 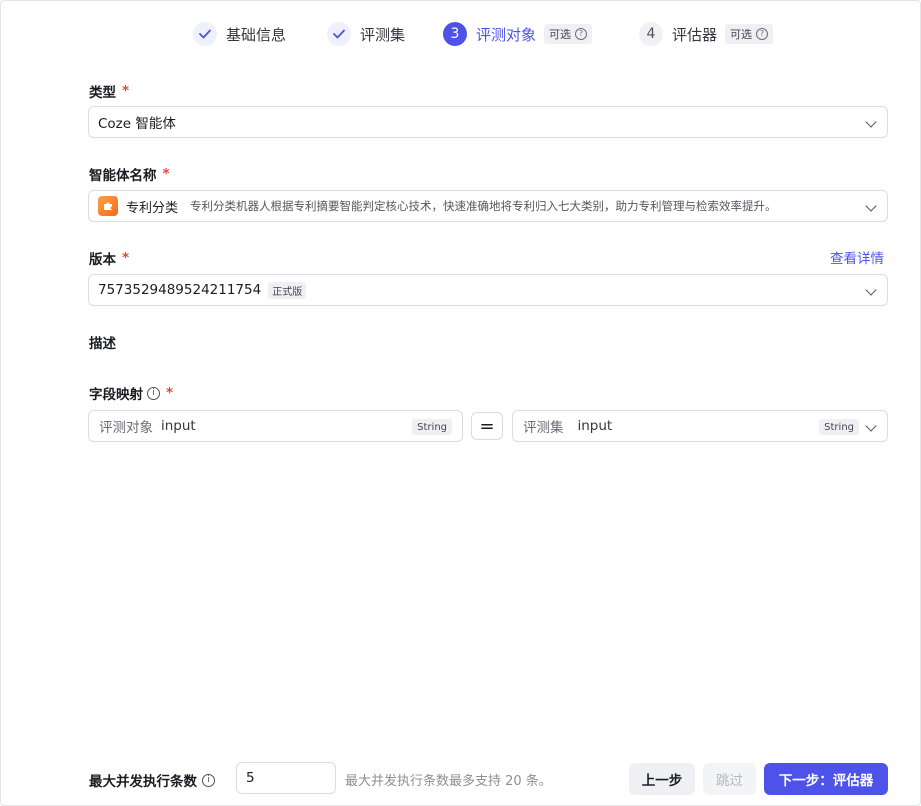 I want to click on version-select: 7573529489524211754 正式版, so click(x=488, y=290).